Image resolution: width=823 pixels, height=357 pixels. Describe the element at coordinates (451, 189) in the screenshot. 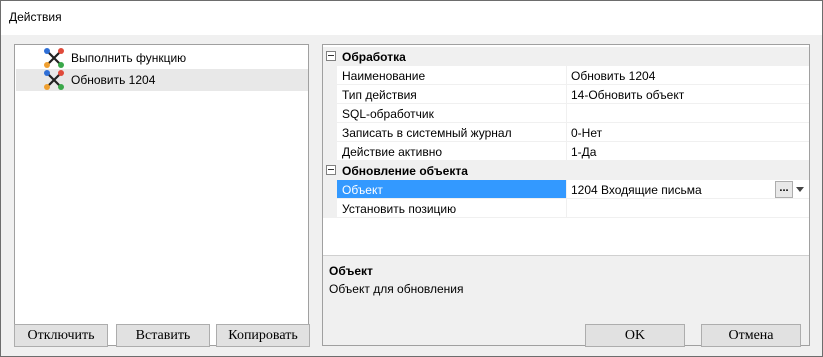

I see `property-name: Объект` at that location.